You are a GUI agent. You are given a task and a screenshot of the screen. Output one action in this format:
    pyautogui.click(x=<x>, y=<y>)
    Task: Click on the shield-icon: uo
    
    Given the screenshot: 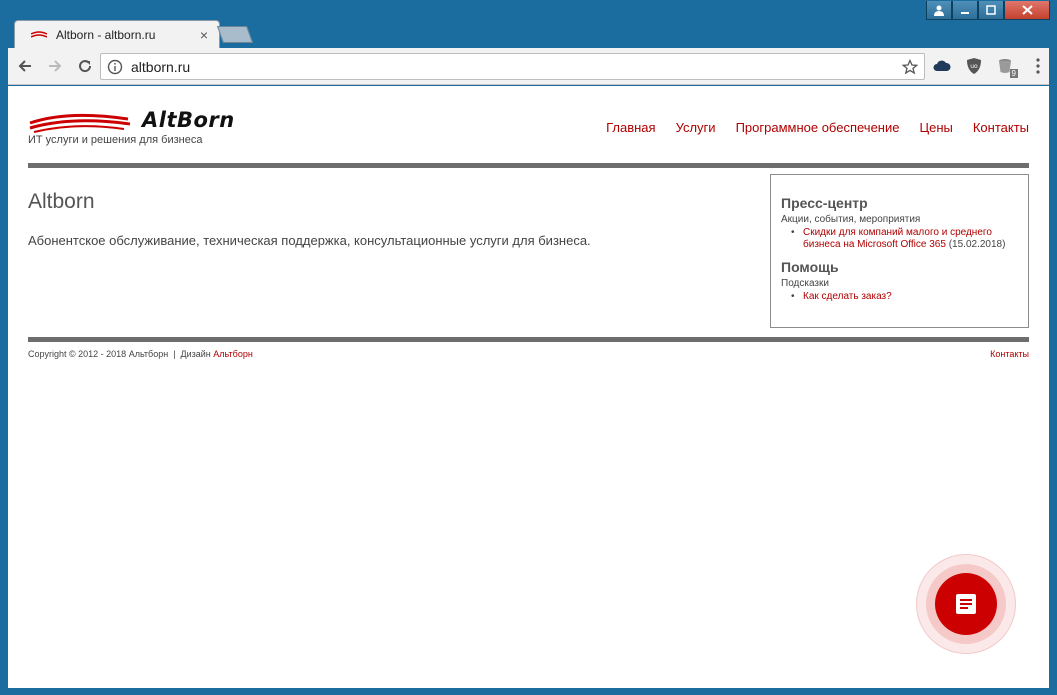 What is the action you would take?
    pyautogui.click(x=974, y=66)
    